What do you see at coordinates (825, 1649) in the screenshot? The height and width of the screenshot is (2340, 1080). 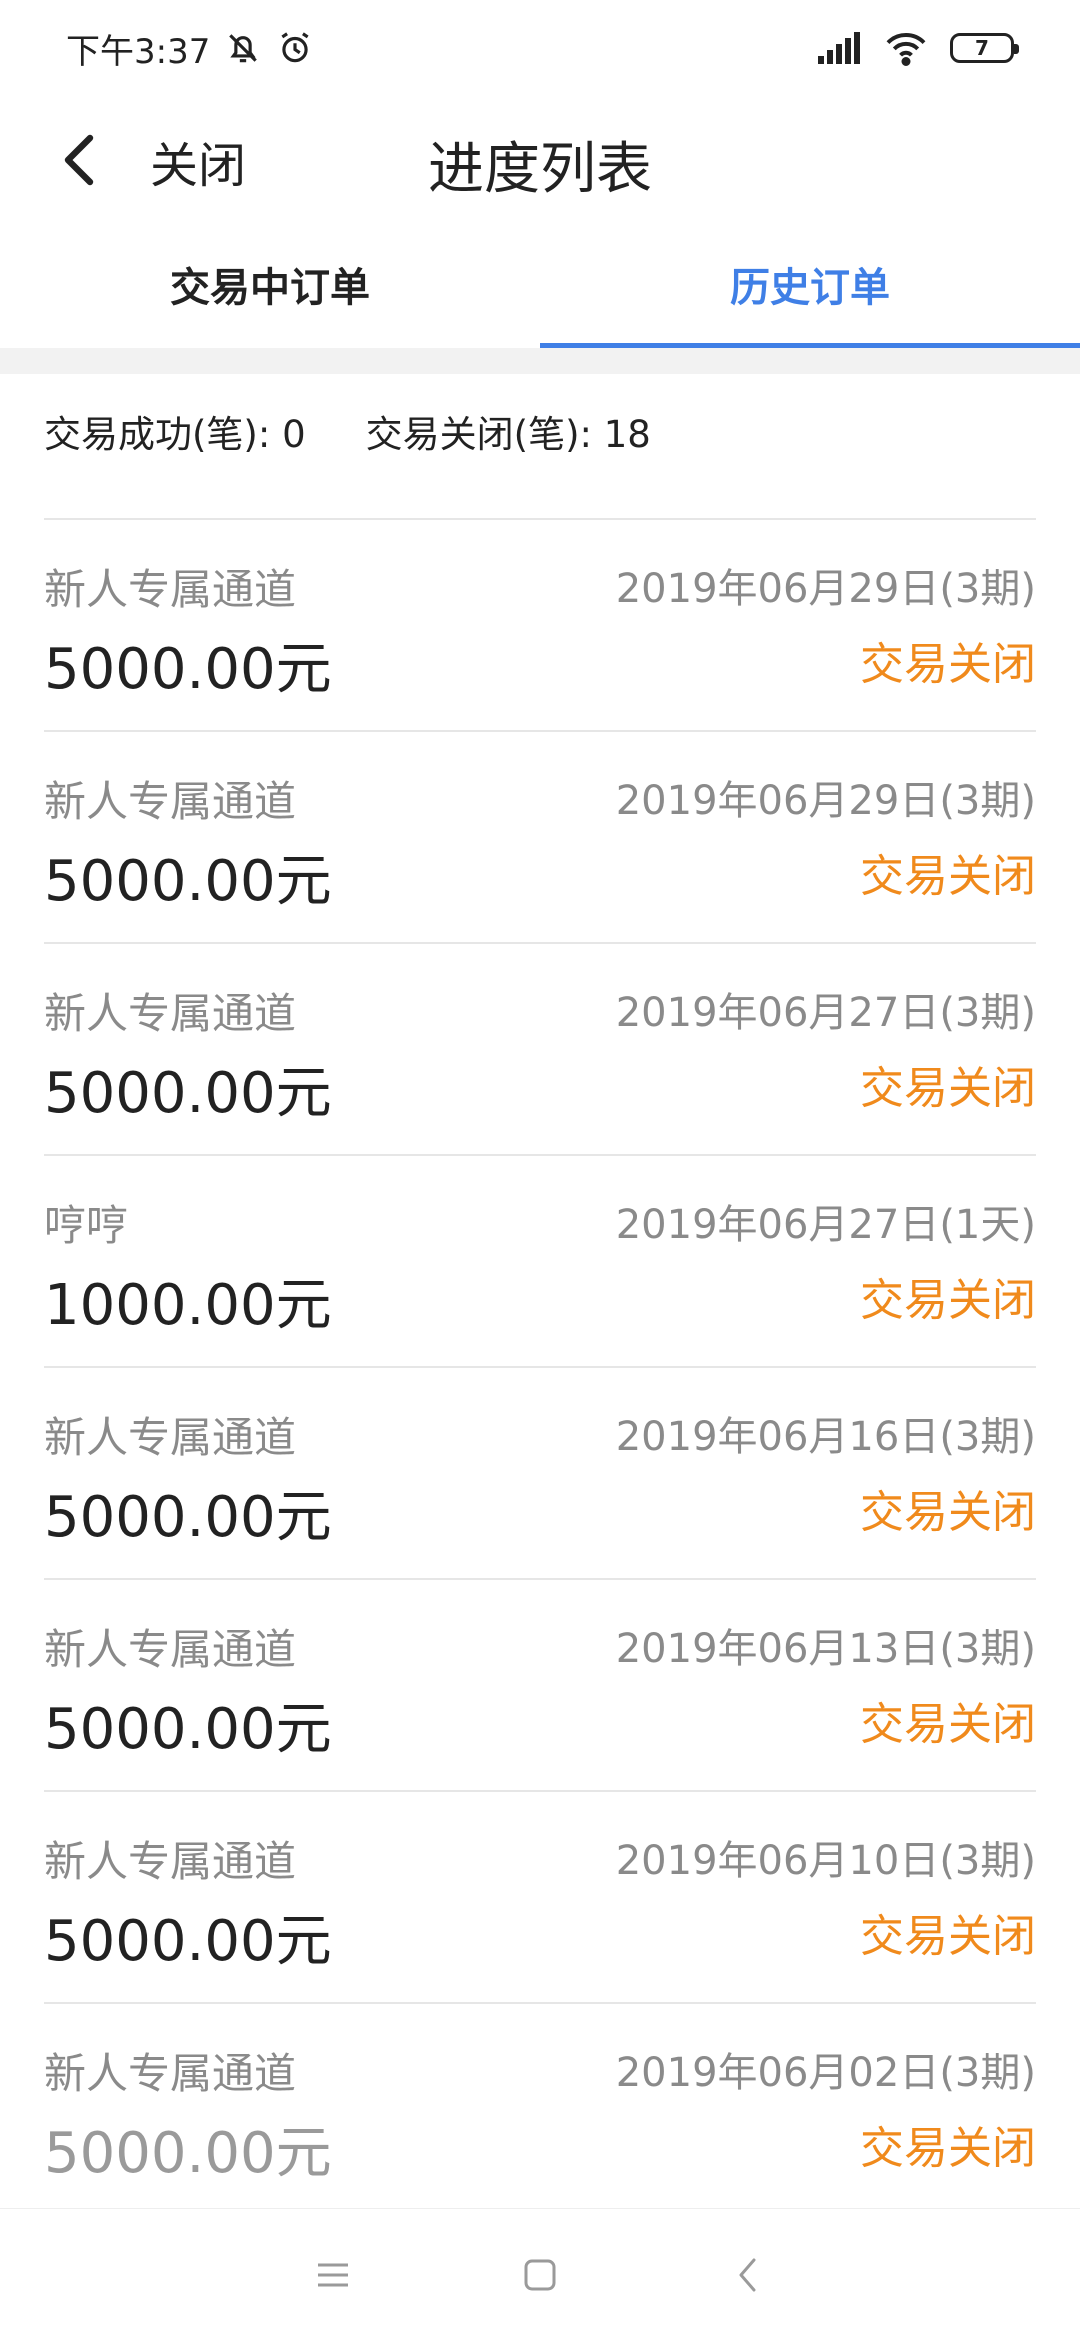 I see `order-date: 2019年06月13日(3期)` at bounding box center [825, 1649].